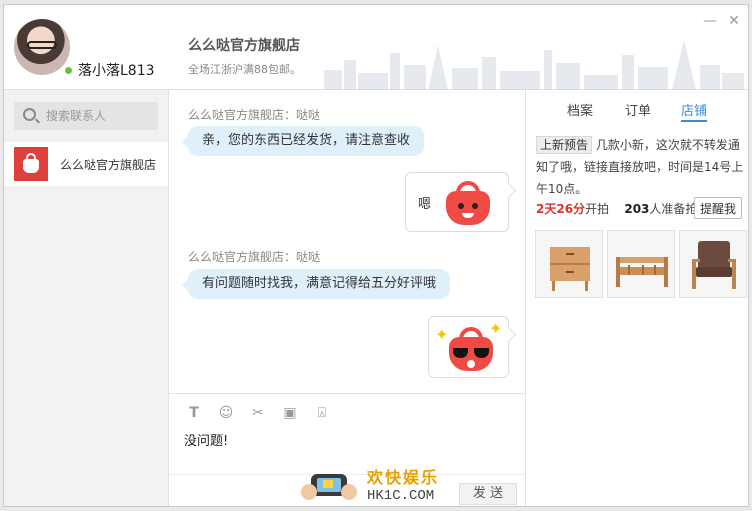  Describe the element at coordinates (68, 70) in the screenshot. I see `online-status-icon` at that location.